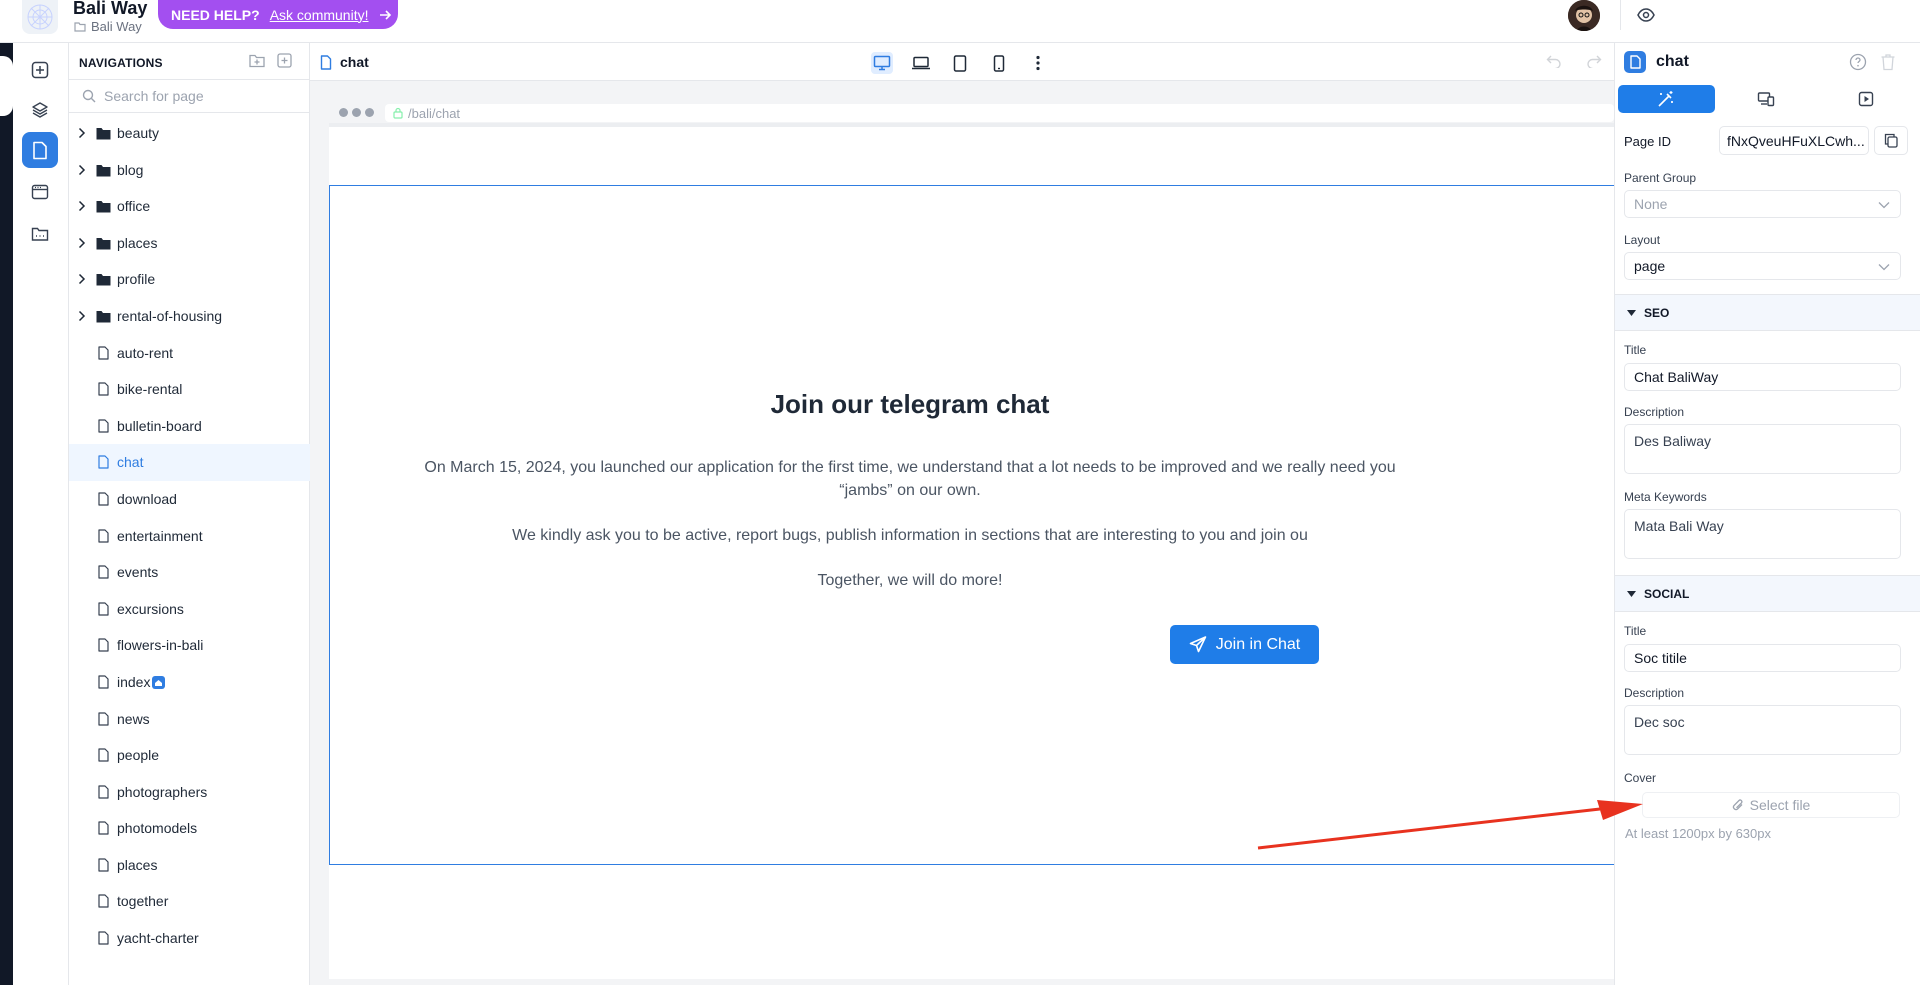 The image size is (1920, 985). I want to click on folder-label: rental-of-housing, so click(170, 315).